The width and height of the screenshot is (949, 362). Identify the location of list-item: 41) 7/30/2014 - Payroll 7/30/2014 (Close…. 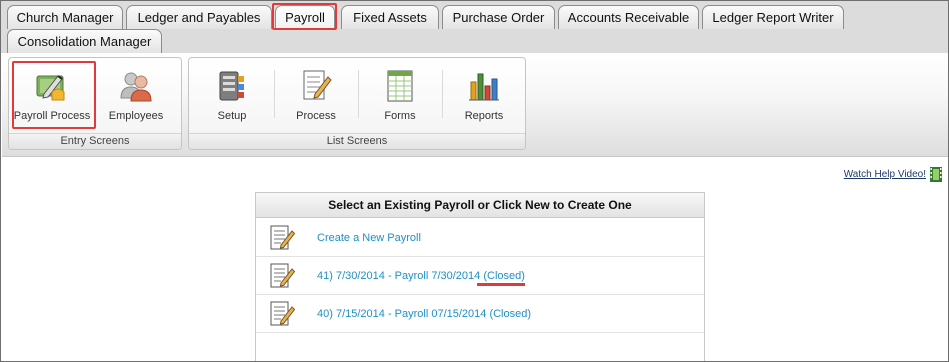
(480, 276).